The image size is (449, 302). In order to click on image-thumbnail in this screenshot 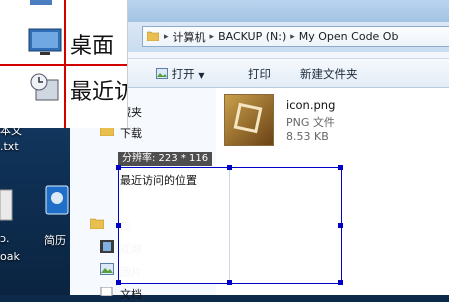, I will do `click(249, 120)`.